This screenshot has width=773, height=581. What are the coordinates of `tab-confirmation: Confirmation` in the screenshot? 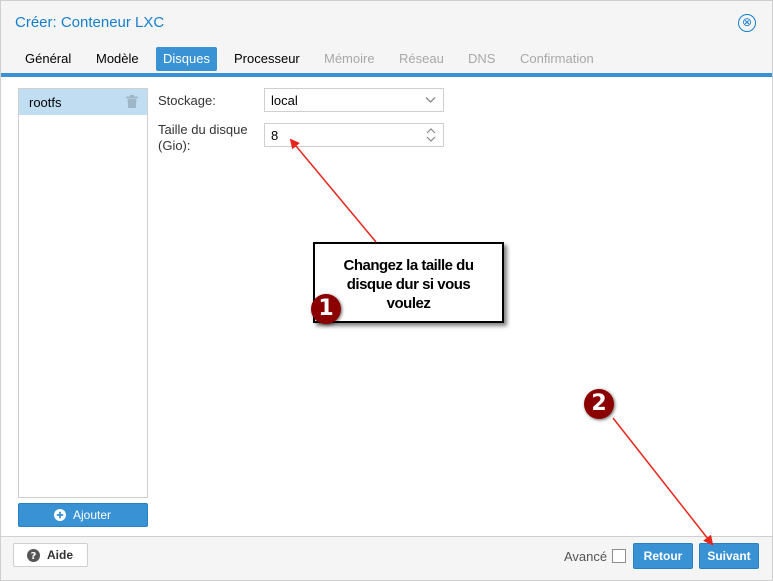 It's located at (557, 58).